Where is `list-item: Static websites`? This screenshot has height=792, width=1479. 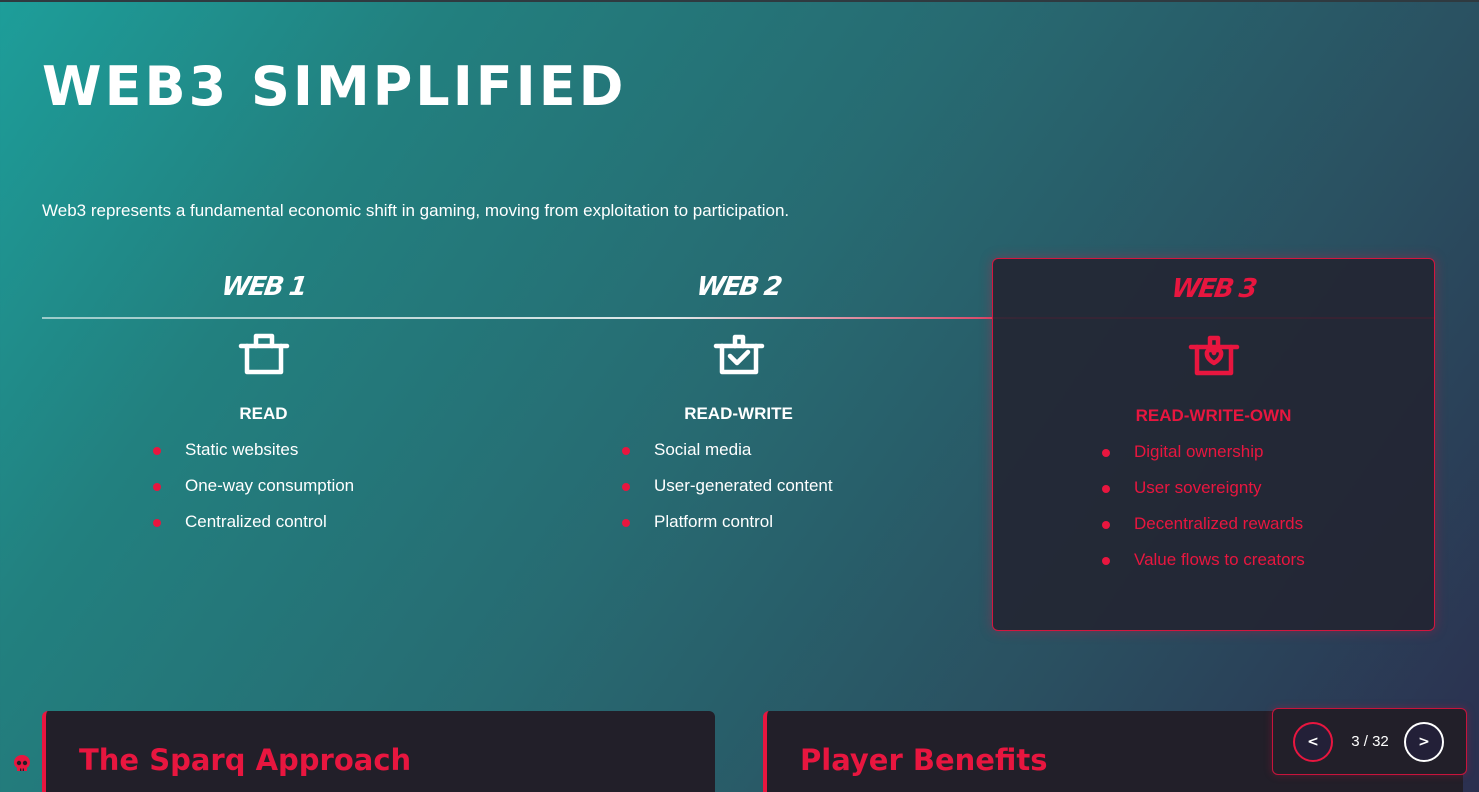 list-item: Static websites is located at coordinates (253, 458).